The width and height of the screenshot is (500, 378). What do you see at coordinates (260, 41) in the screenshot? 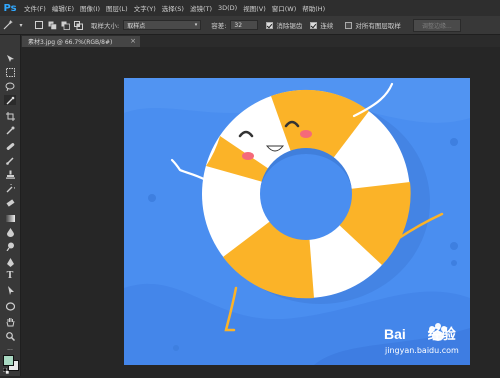
I see `document-tab-bar: 素材3.jpg @ 66.7%(RGB/8#) ×` at bounding box center [260, 41].